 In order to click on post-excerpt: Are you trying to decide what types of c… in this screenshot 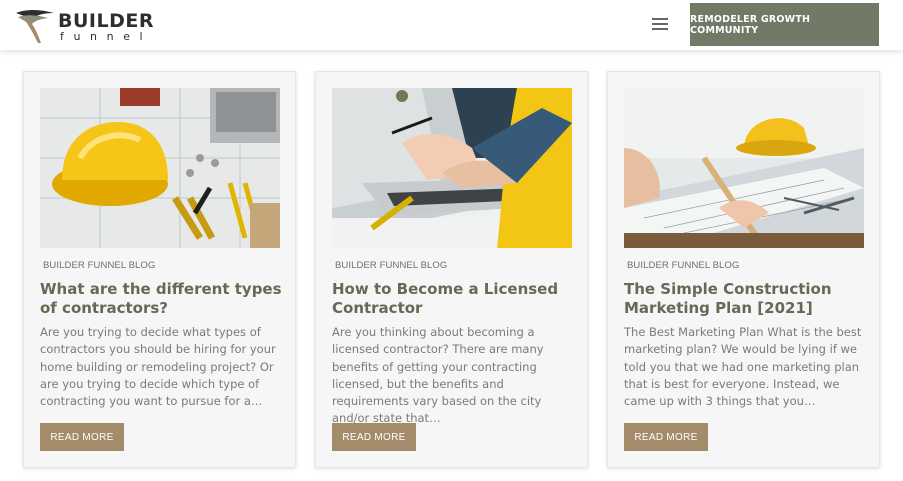, I will do `click(158, 367)`.